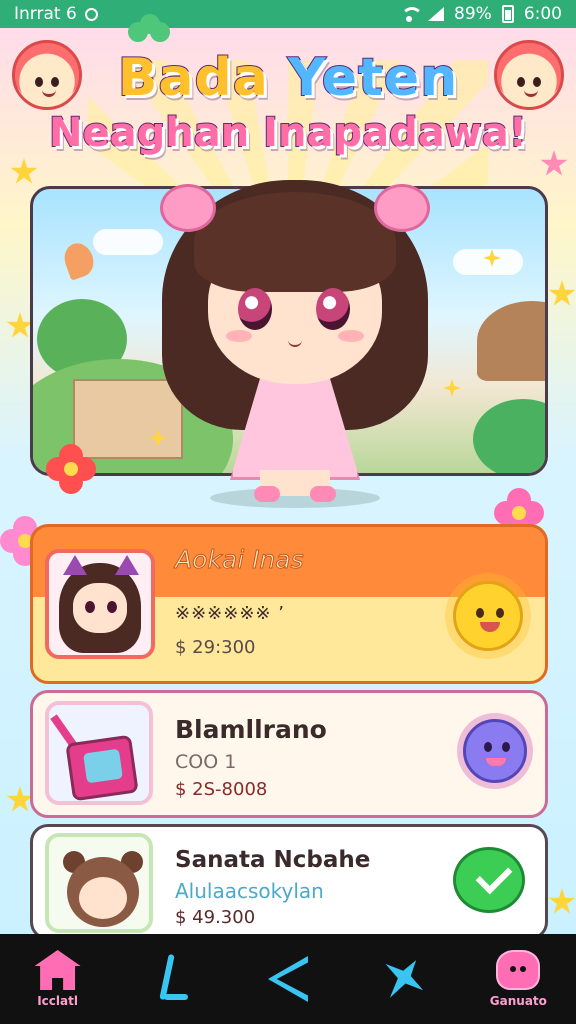 The height and width of the screenshot is (1024, 576). I want to click on nav-profile: Ganuato, so click(518, 979).